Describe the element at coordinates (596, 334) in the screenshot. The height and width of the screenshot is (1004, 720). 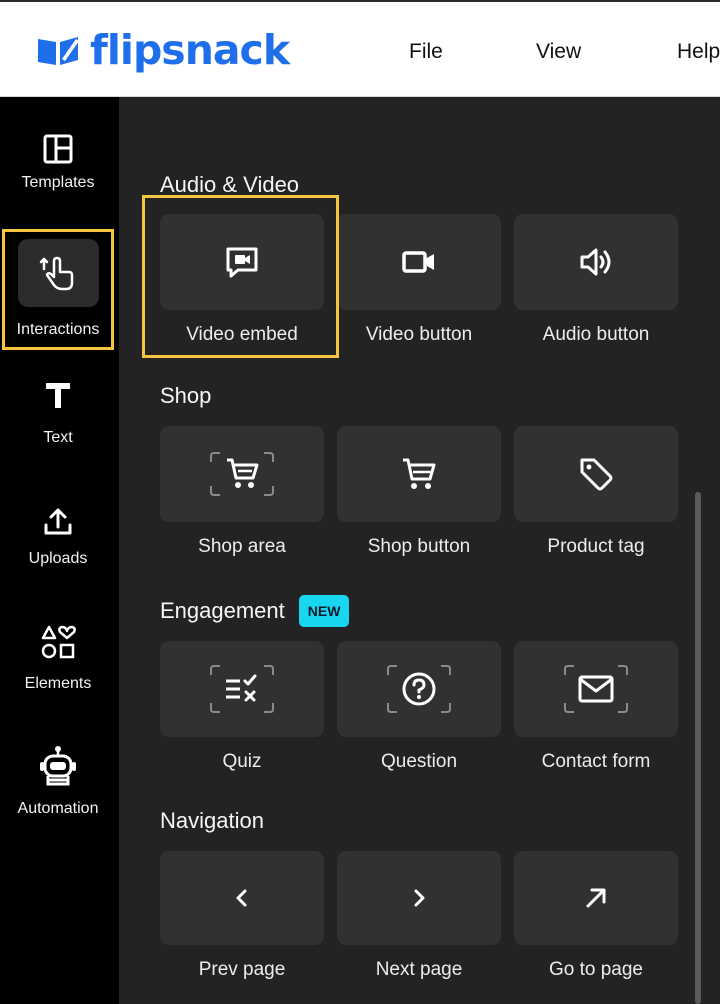
I see `tile-label-audio-button: Audio button` at that location.